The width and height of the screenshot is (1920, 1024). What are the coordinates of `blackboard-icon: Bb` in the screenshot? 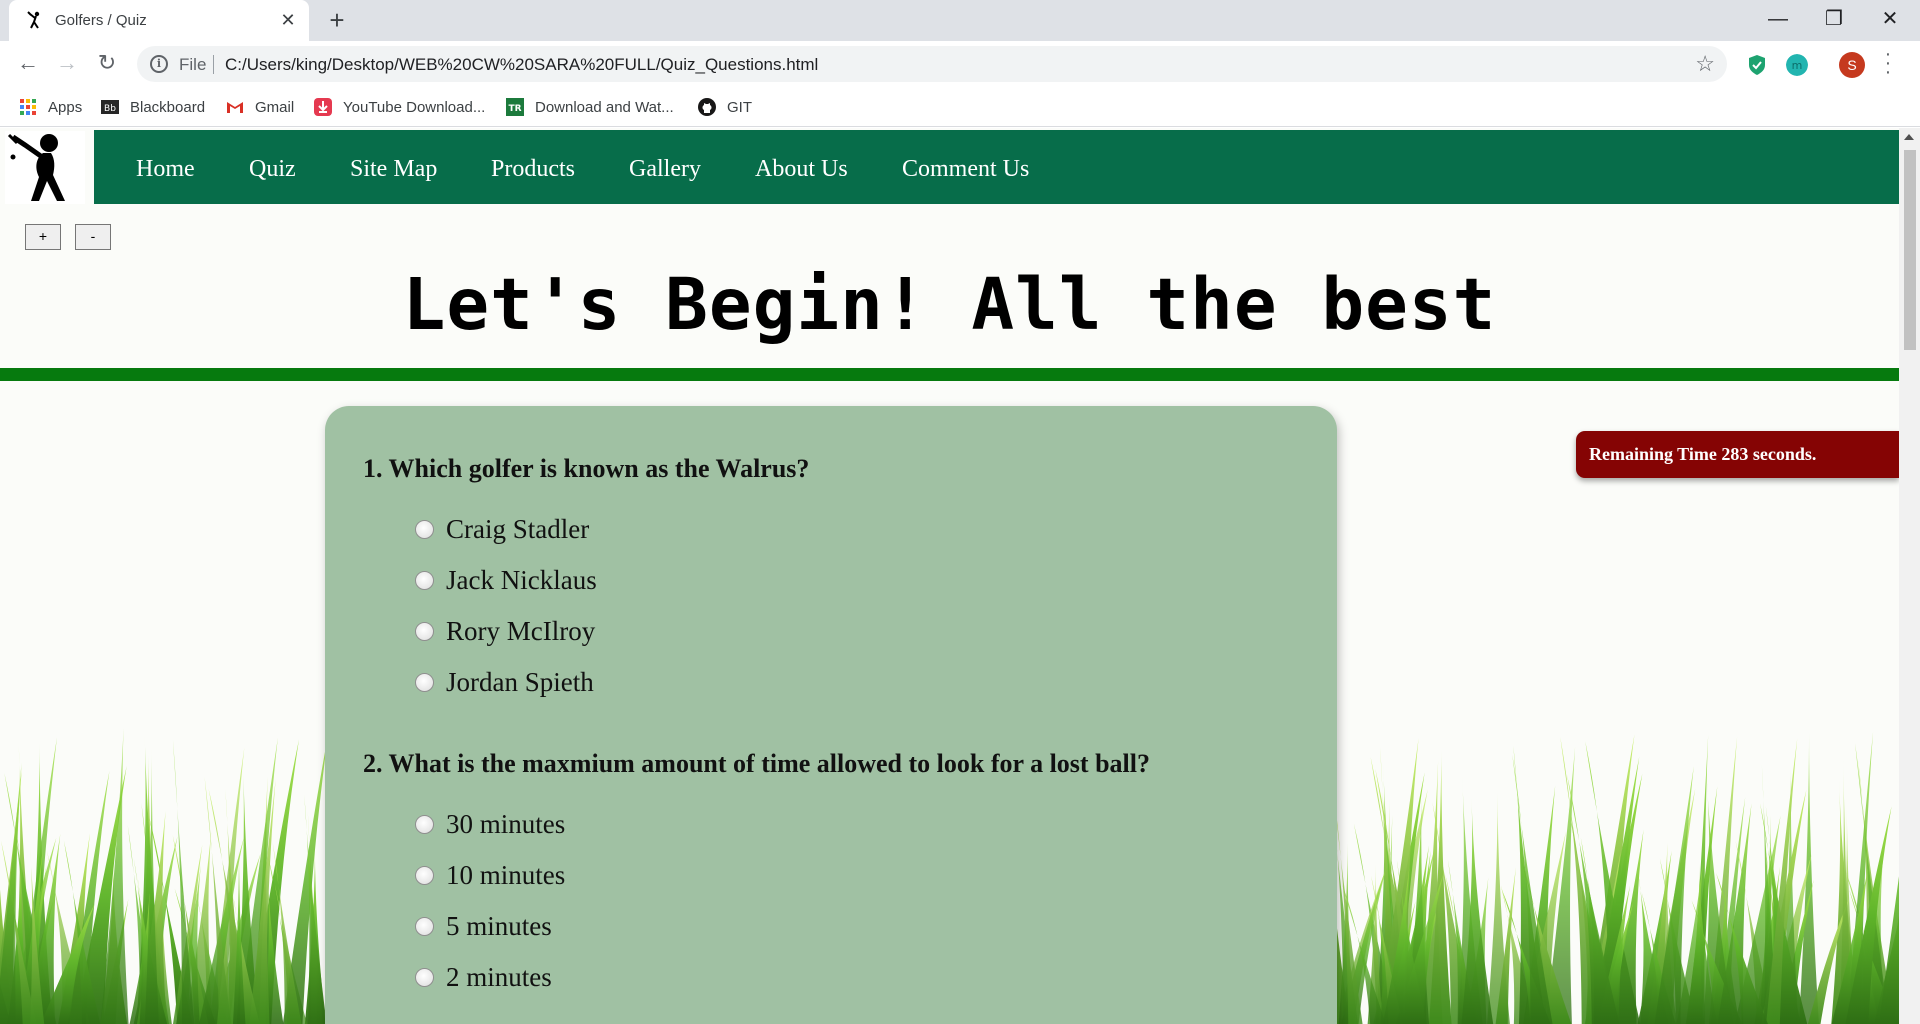 It's located at (110, 107).